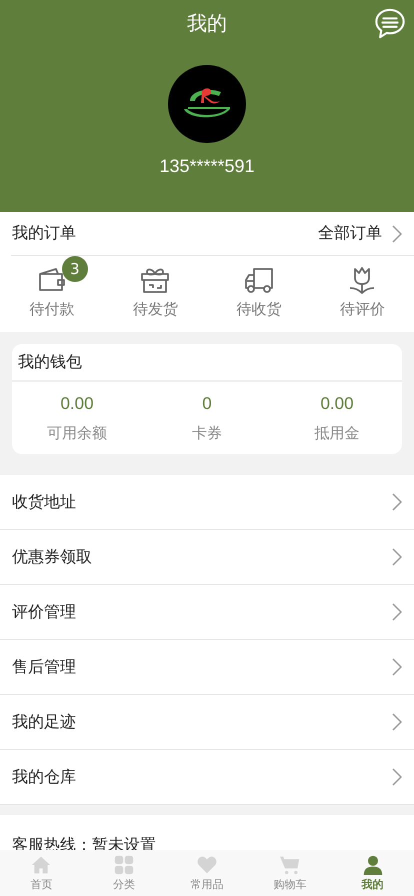 This screenshot has width=414, height=896. Describe the element at coordinates (207, 667) in the screenshot. I see `menu-item: 售后管理` at that location.